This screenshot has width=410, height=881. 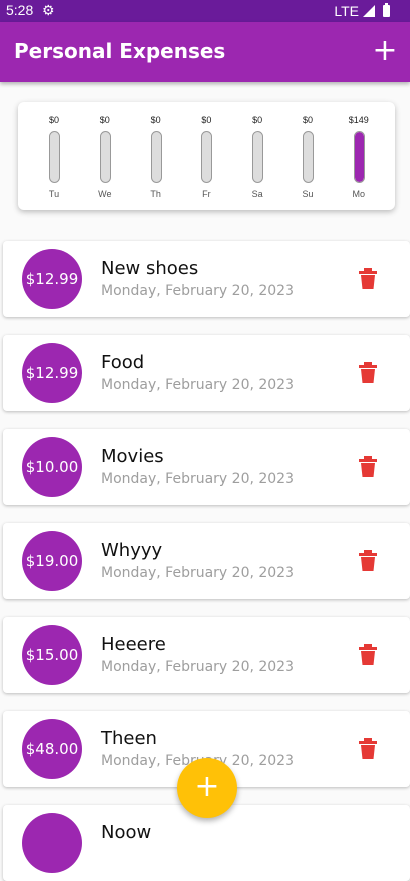 I want to click on status-indicators: LTE, so click(x=362, y=11).